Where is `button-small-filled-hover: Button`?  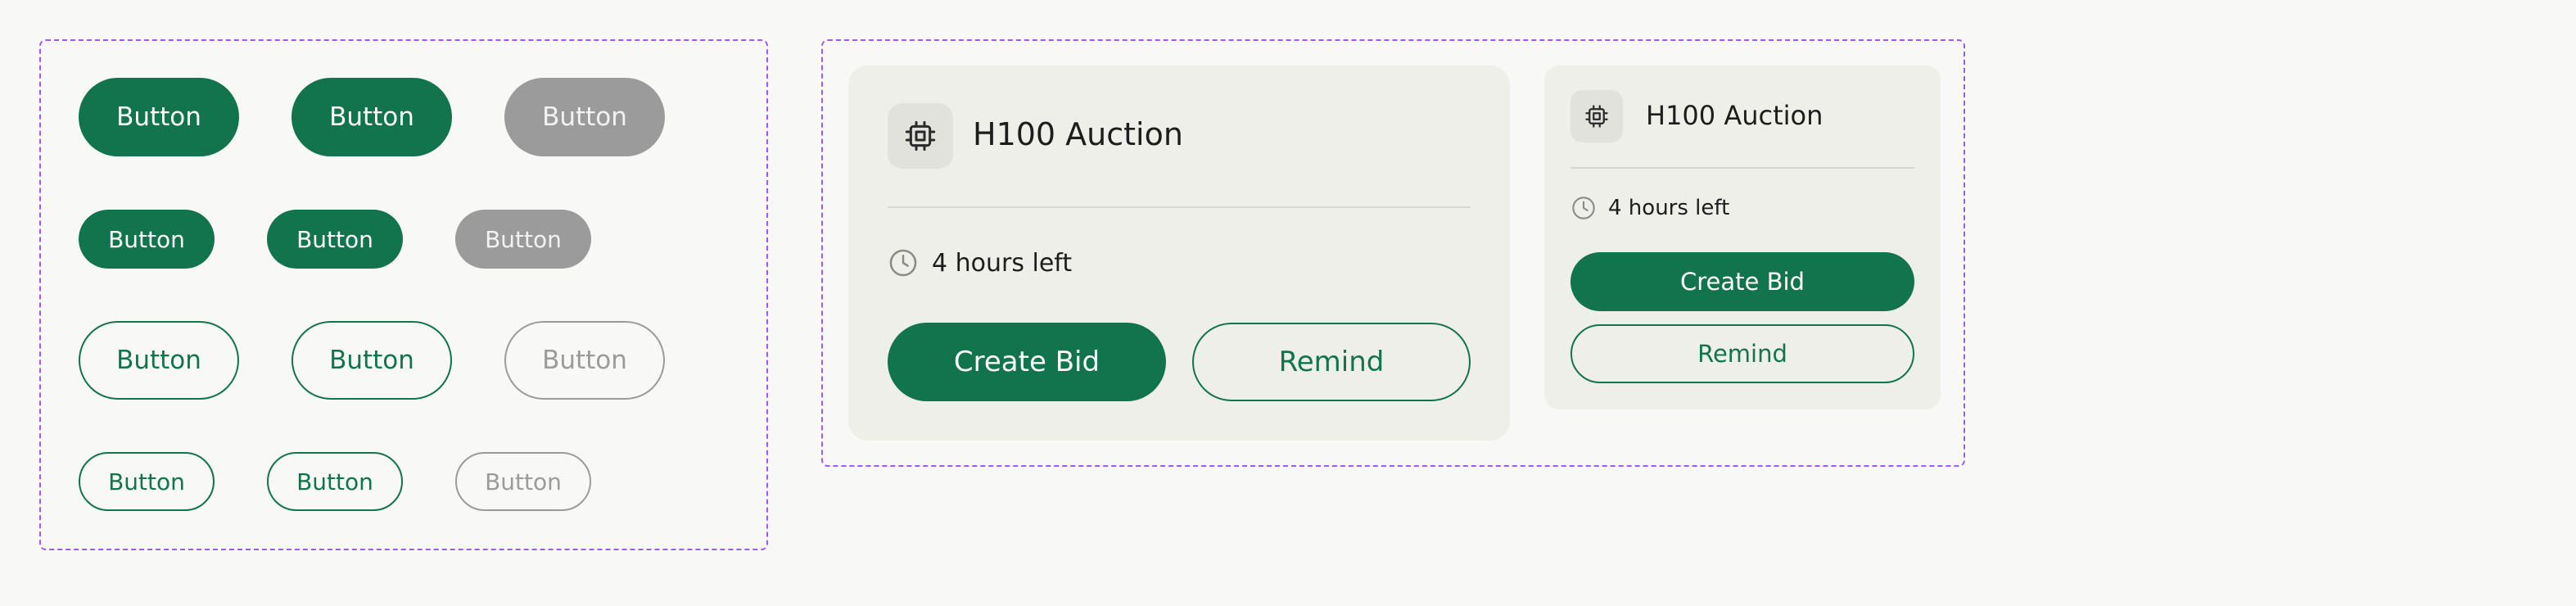 button-small-filled-hover: Button is located at coordinates (335, 239).